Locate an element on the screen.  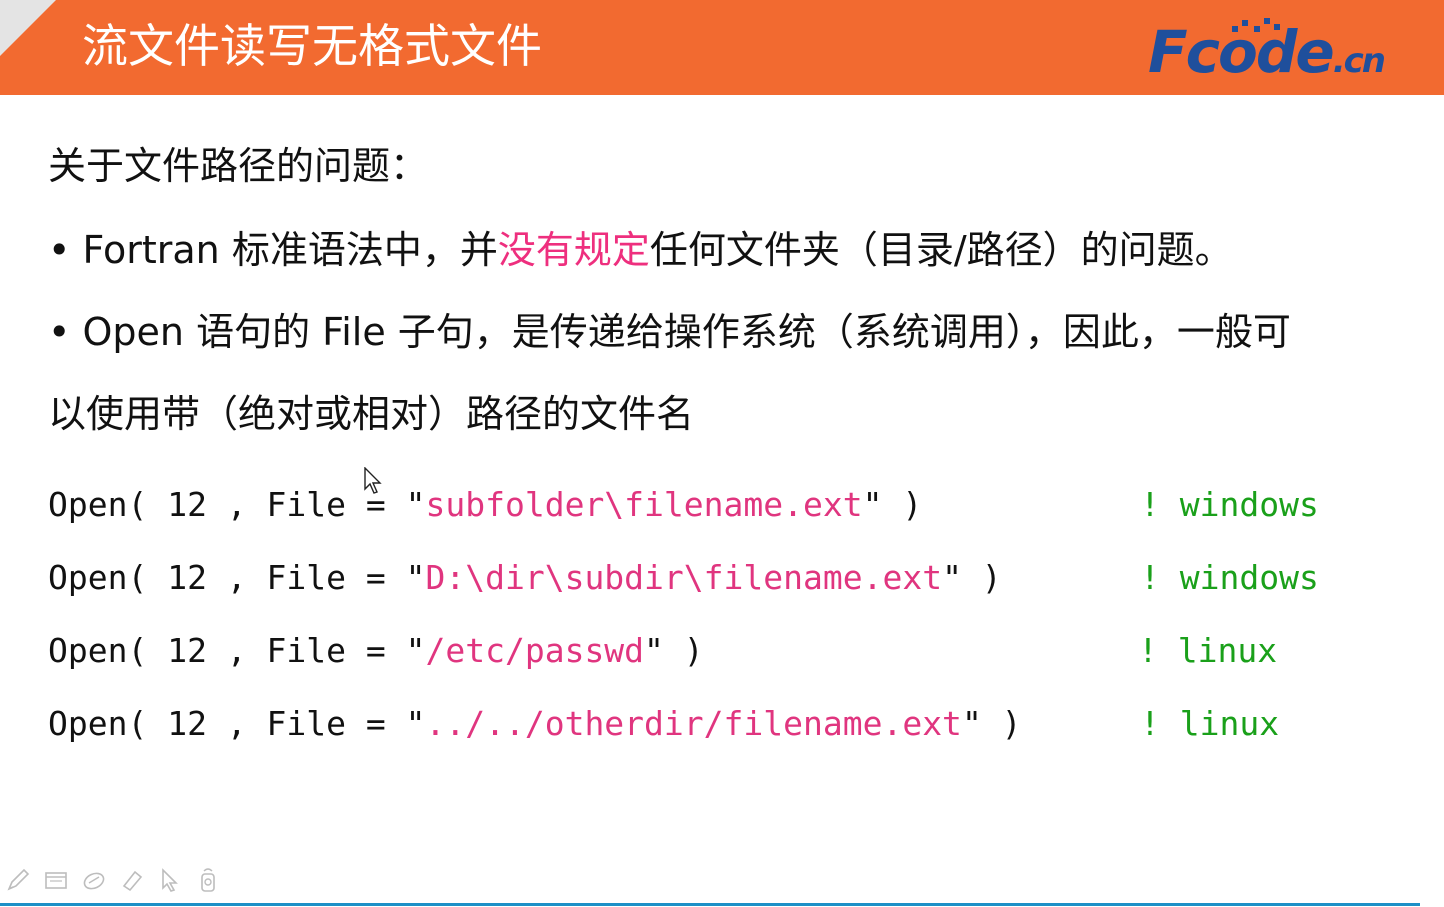
slide-title: 流文件读写无格式文件 is located at coordinates (312, 46).